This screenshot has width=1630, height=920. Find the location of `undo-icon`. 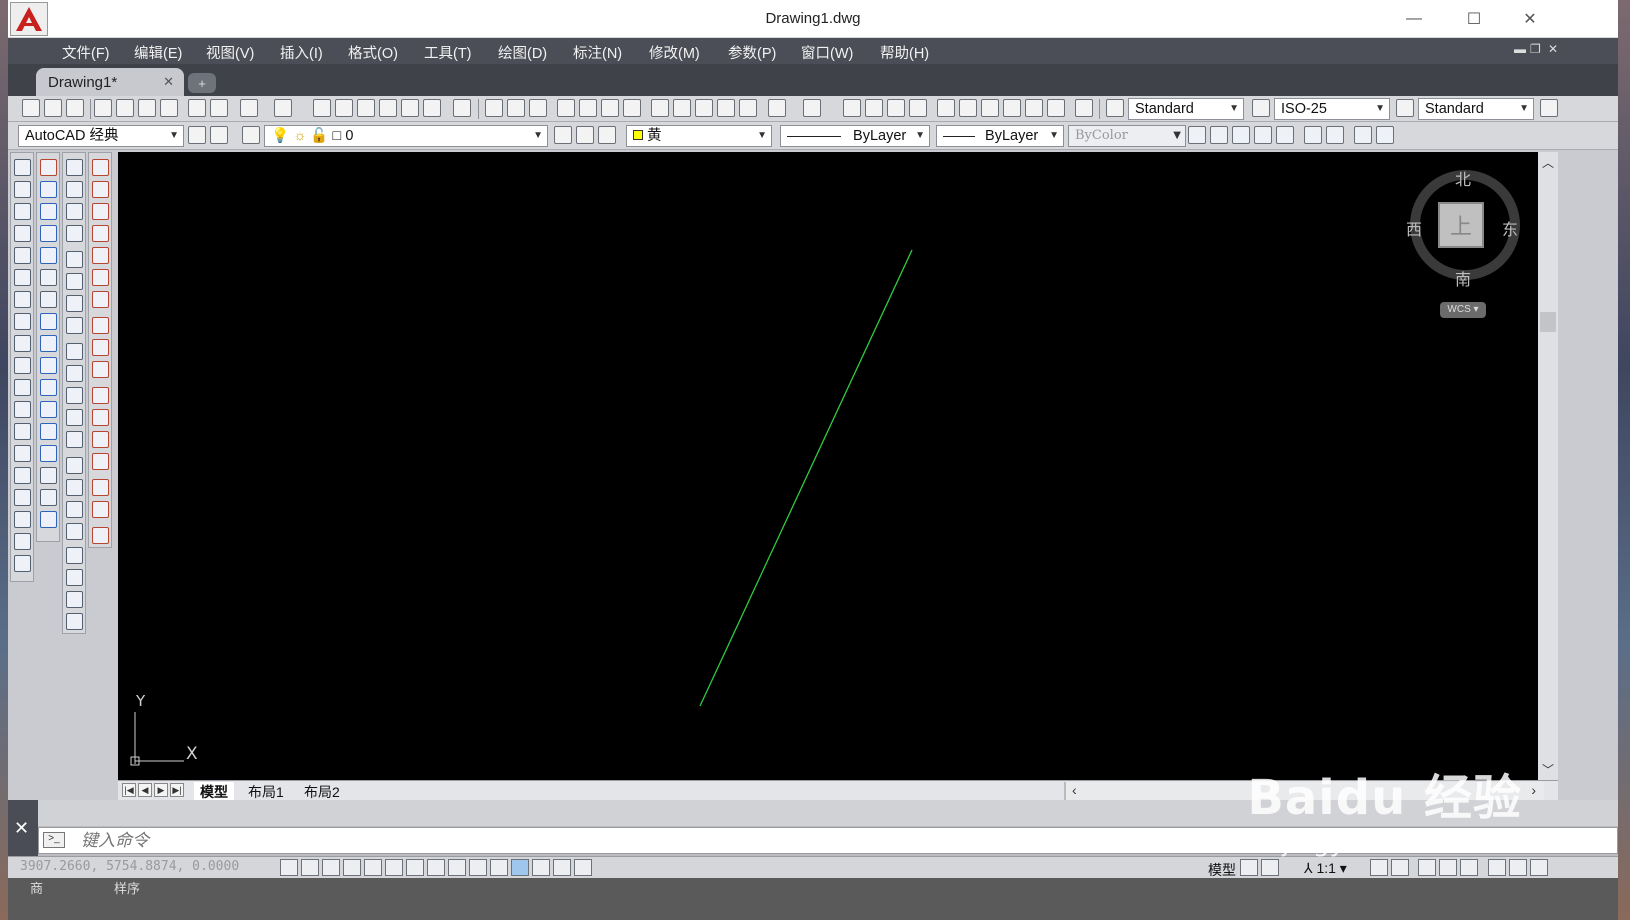

undo-icon is located at coordinates (777, 108).